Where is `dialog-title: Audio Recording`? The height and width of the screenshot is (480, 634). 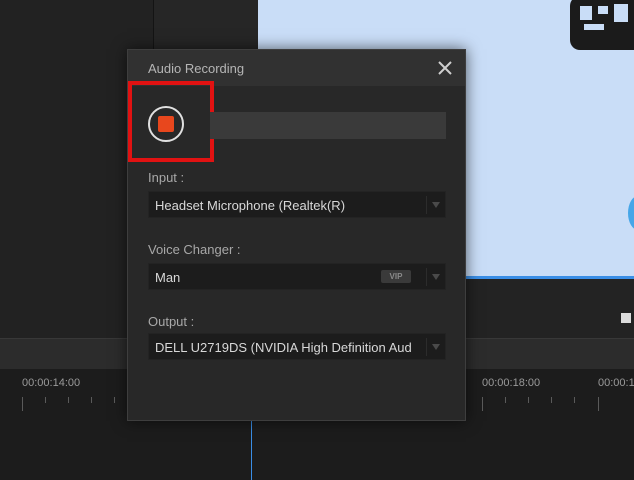 dialog-title: Audio Recording is located at coordinates (196, 68).